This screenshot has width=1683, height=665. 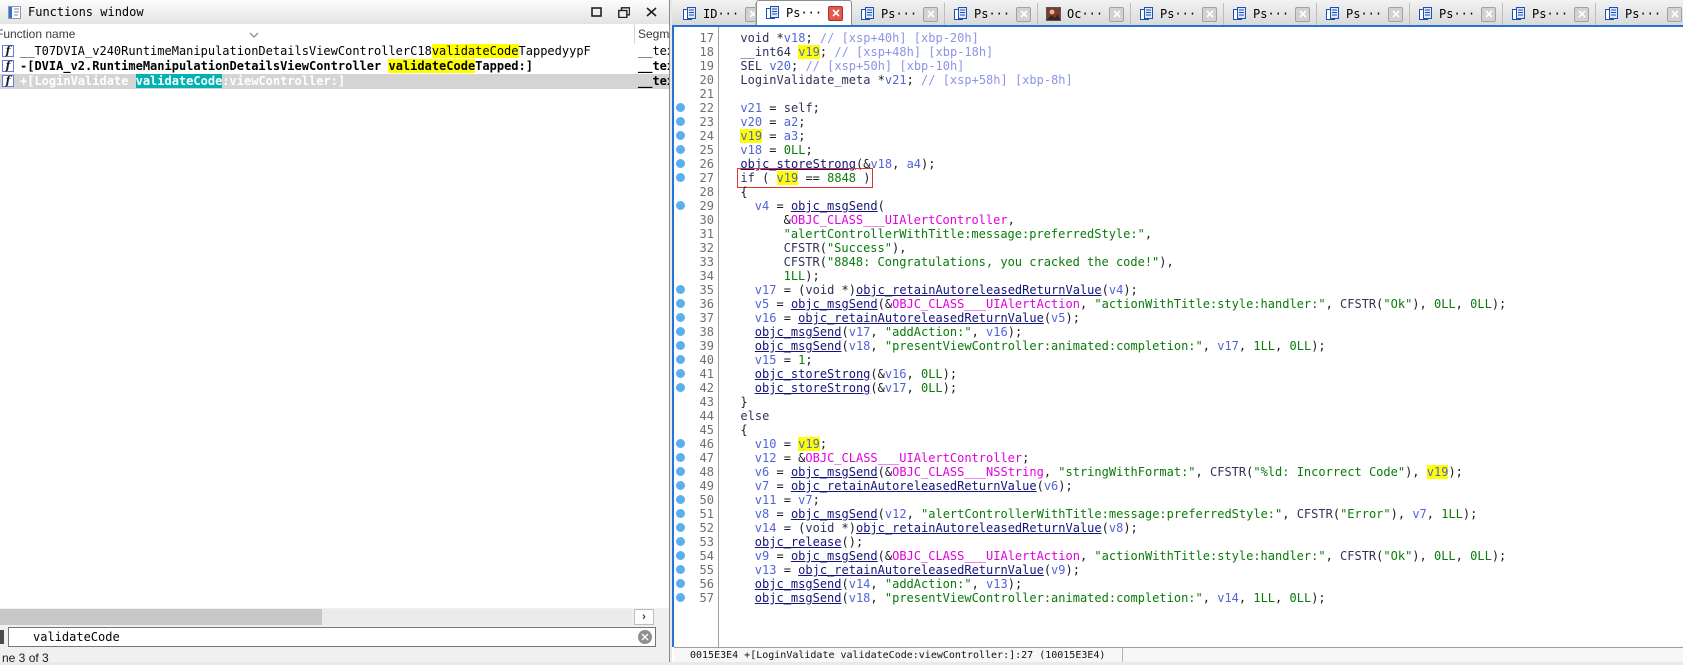 I want to click on code-text: void *v18; // [xsp+40h] [xbp-20h], so click(x=859, y=38).